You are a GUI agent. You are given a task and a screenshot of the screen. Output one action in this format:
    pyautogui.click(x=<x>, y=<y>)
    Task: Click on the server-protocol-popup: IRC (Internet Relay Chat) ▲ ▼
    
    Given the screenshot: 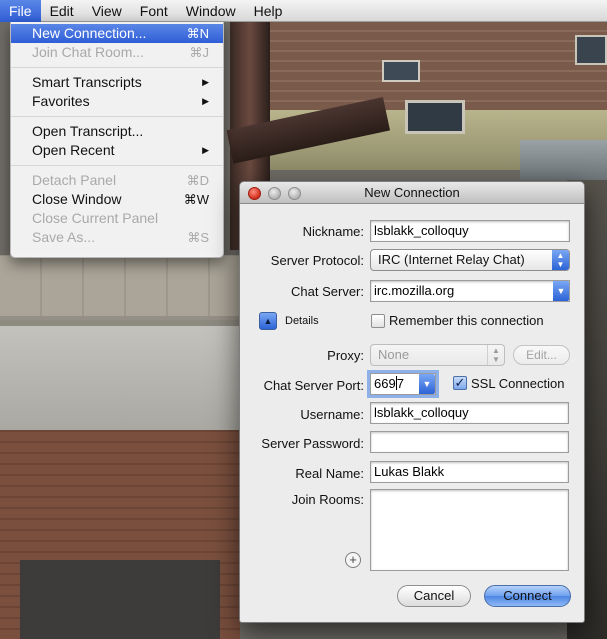 What is the action you would take?
    pyautogui.click(x=470, y=260)
    